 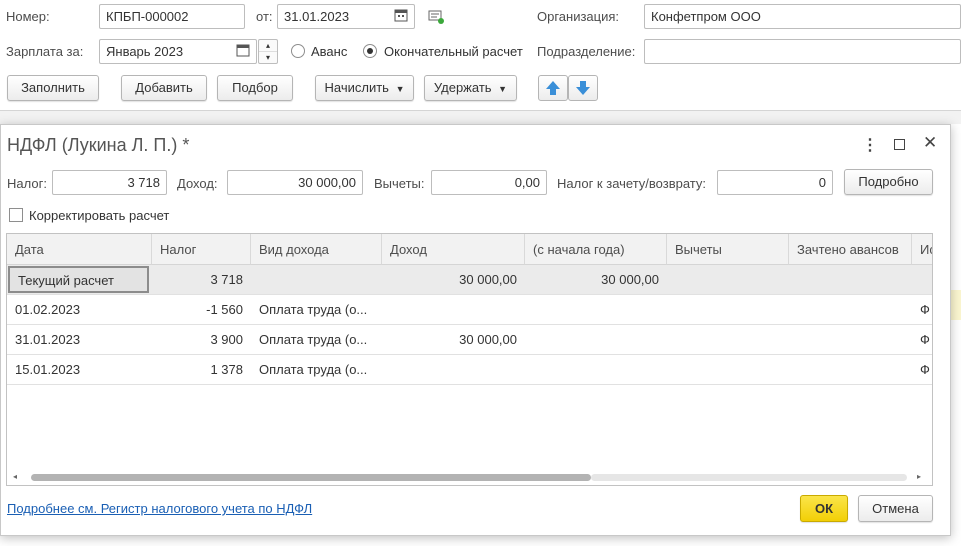 What do you see at coordinates (79, 249) in the screenshot?
I see `column-header-date: Дата` at bounding box center [79, 249].